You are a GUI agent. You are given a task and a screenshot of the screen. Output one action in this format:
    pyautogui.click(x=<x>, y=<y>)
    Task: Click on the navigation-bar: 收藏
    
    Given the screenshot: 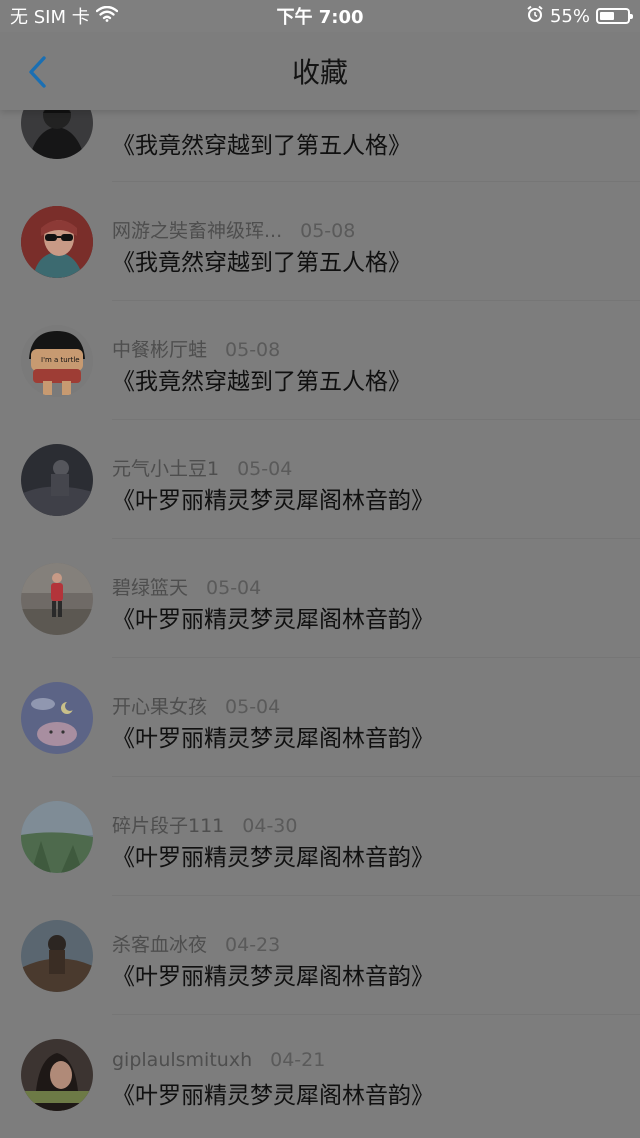 What is the action you would take?
    pyautogui.click(x=320, y=71)
    